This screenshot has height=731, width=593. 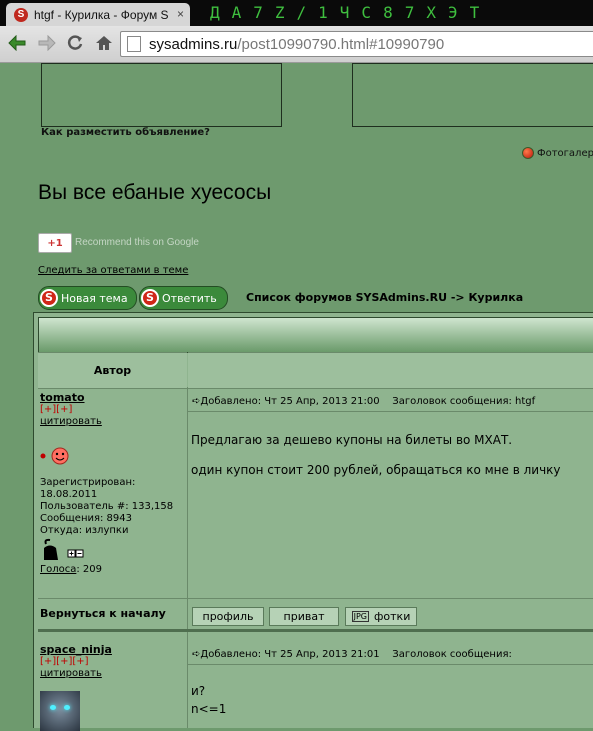 I want to click on photo-gallery-icon, so click(x=528, y=153).